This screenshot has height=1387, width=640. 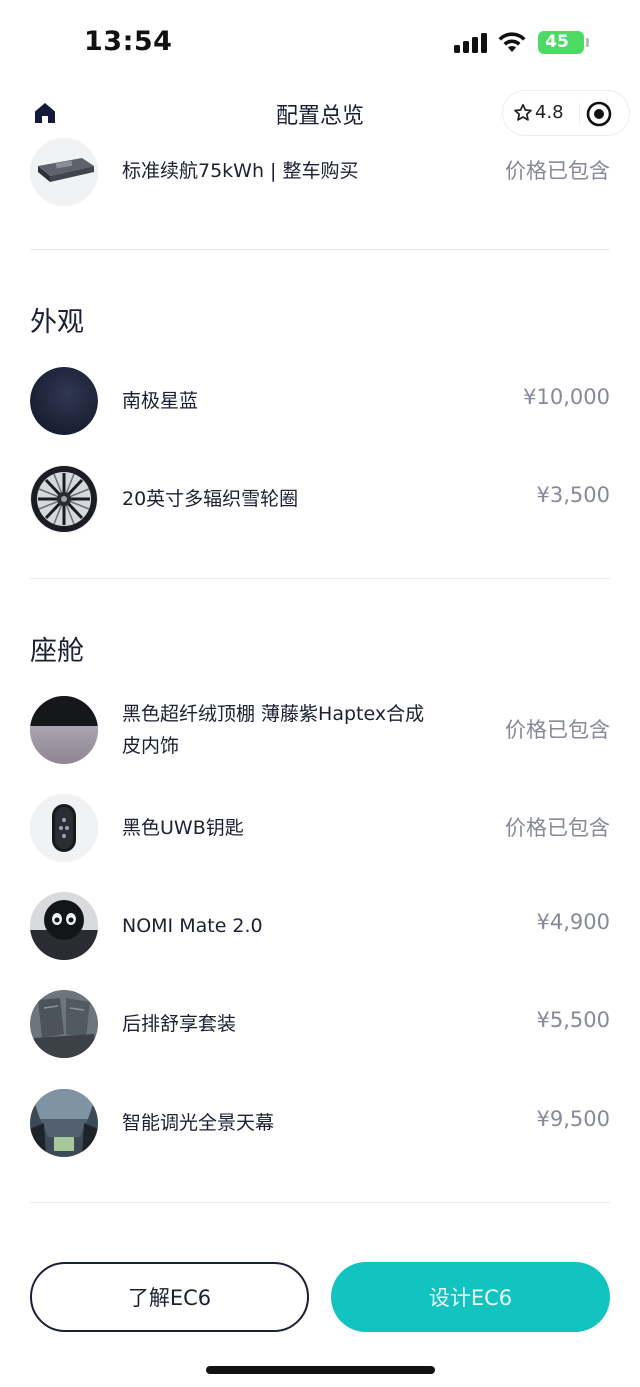 What do you see at coordinates (320, 1024) in the screenshot?
I see `list-item-rear-seat: 后排舒享套装 ¥5,500` at bounding box center [320, 1024].